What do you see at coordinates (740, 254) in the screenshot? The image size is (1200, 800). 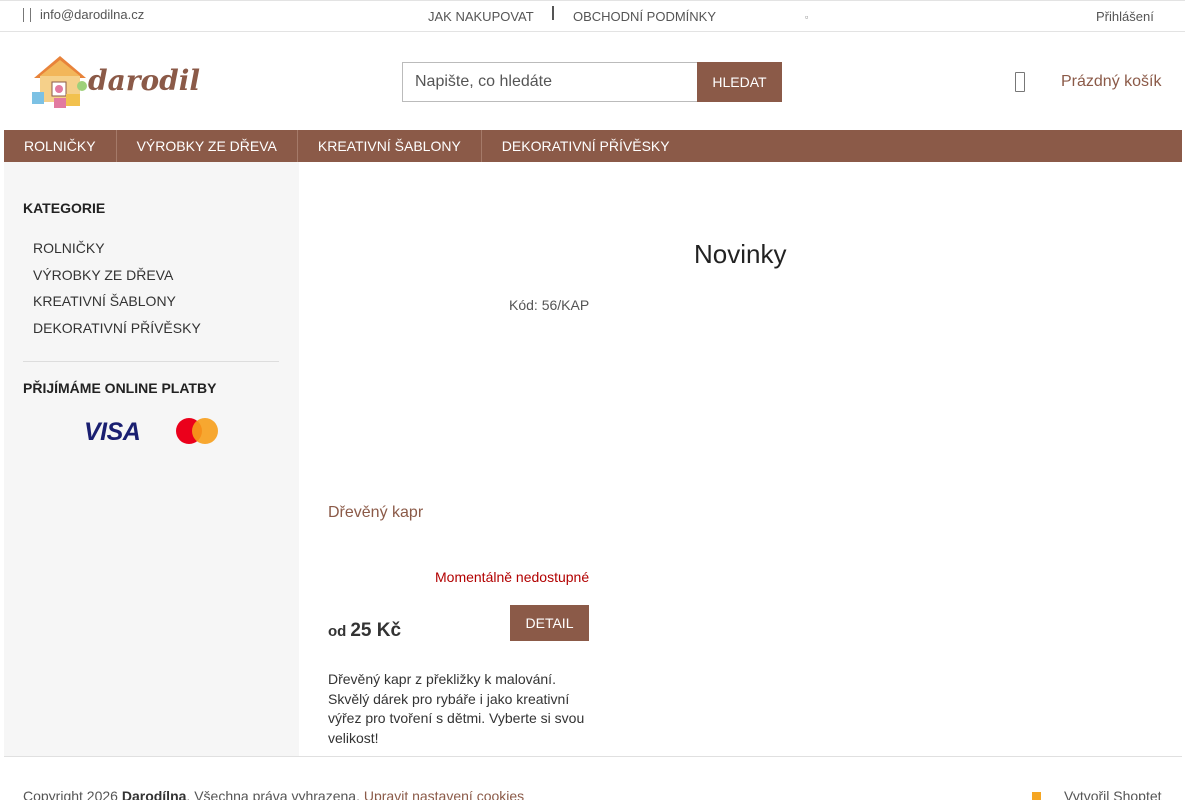 I see `page-title: Novinky` at bounding box center [740, 254].